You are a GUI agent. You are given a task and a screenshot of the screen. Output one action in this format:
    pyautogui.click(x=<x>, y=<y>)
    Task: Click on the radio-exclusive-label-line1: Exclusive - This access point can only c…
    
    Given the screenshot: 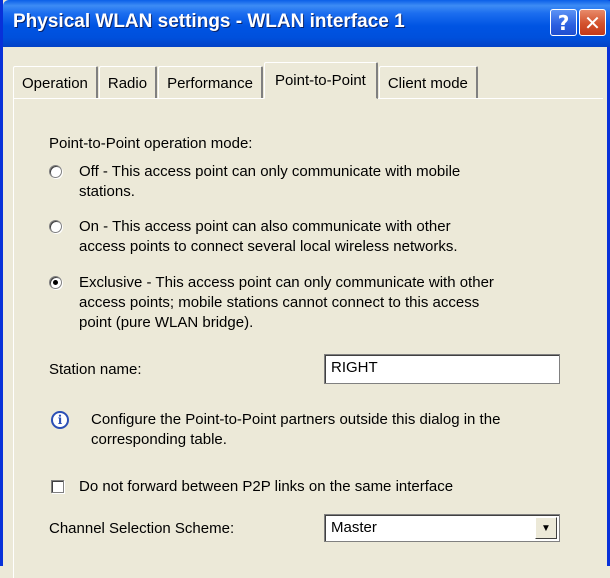 What is the action you would take?
    pyautogui.click(x=286, y=282)
    